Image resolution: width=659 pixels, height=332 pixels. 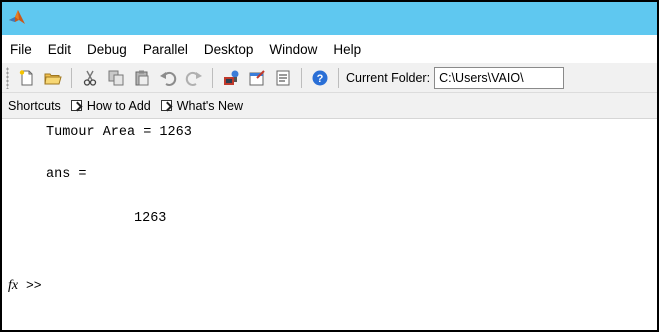 I want to click on redo-button, so click(x=194, y=78).